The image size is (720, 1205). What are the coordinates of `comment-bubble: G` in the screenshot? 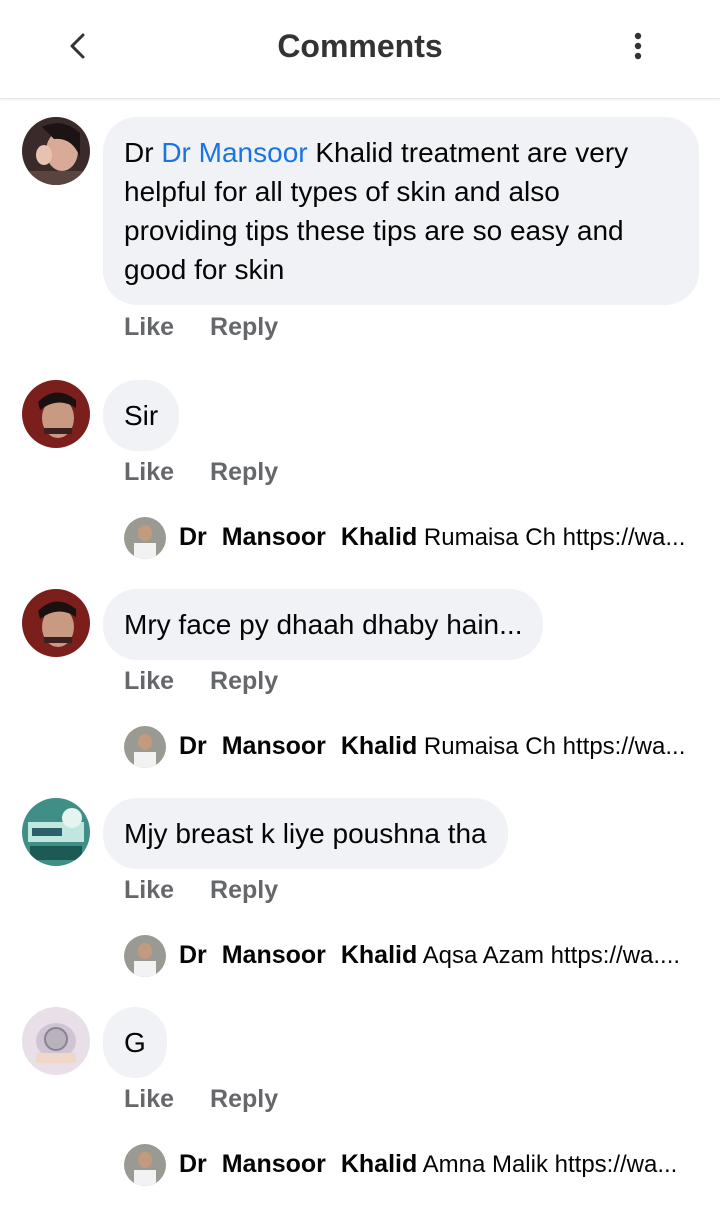 It's located at (135, 1042).